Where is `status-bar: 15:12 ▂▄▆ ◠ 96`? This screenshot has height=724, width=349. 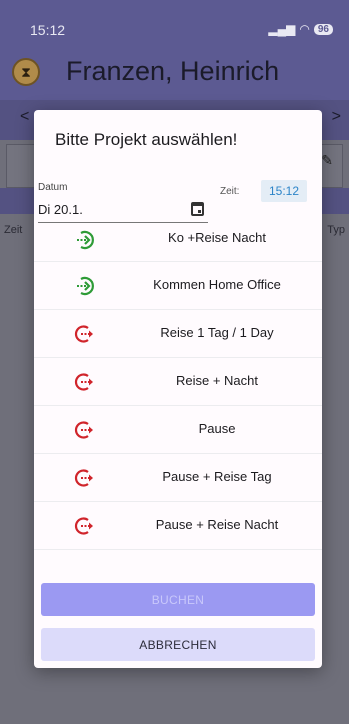 status-bar: 15:12 ▂▄▆ ◠ 96 is located at coordinates (174, 23).